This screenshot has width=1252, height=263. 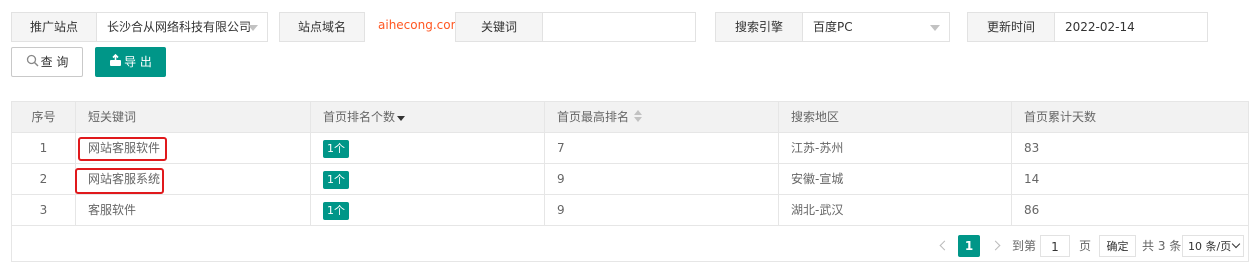 I want to click on query-button-label: 查 询, so click(x=54, y=62).